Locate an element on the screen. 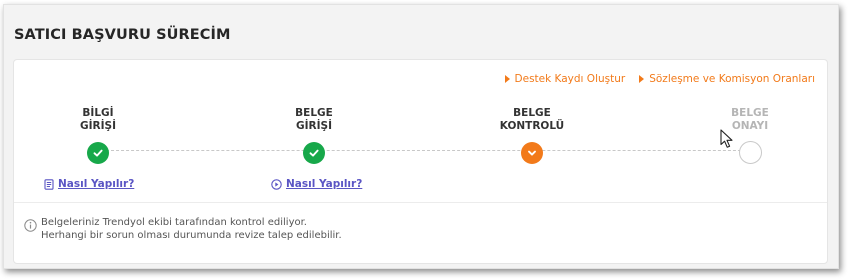 This screenshot has height=279, width=848. step-label-bilgi-girisi: BİLGİ GİRİŞİ is located at coordinates (98, 120).